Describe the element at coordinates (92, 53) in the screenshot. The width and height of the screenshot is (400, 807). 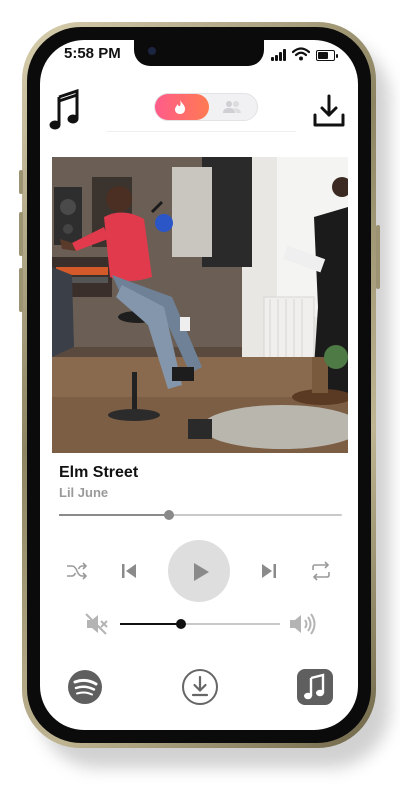
I see `status-time: 5:58 PM` at that location.